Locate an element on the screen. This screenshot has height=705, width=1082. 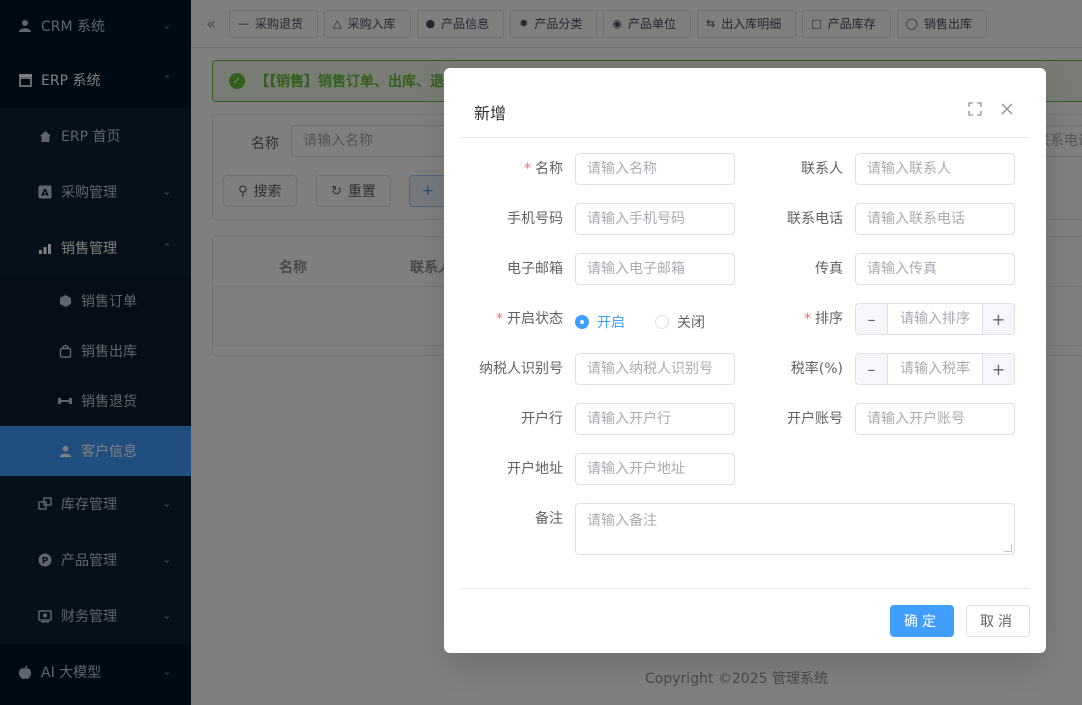
contact-input: 请输入联系人 is located at coordinates (935, 169).